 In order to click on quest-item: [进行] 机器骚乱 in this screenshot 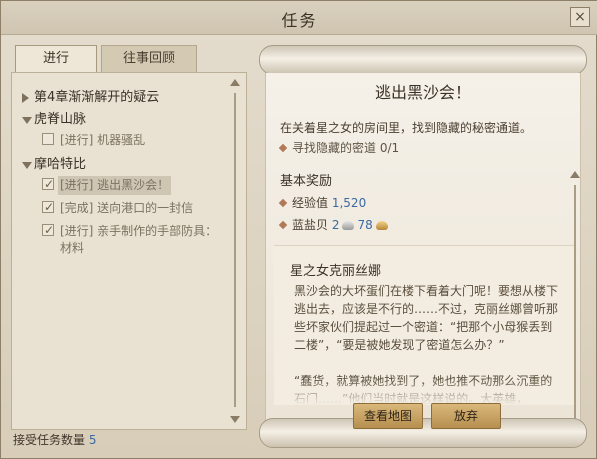, I will do `click(122, 140)`.